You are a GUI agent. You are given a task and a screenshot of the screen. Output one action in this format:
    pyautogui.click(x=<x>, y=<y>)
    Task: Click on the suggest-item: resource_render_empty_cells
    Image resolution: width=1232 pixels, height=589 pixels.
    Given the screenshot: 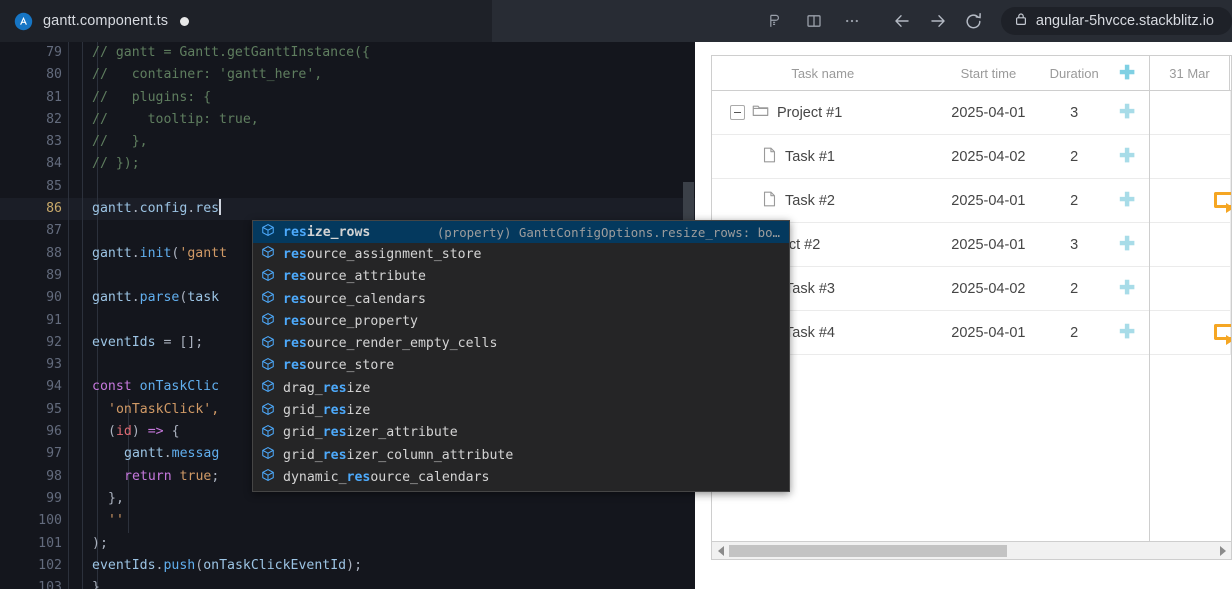 What is the action you would take?
    pyautogui.click(x=521, y=343)
    